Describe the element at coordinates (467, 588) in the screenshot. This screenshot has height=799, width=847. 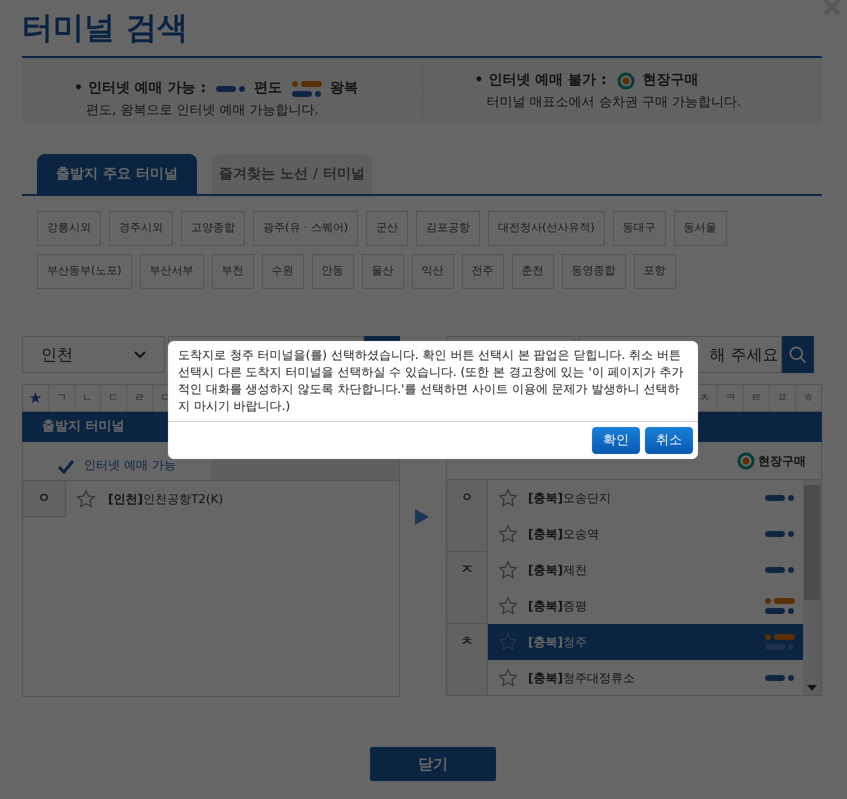
I see `initial-cell: ㅈ` at that location.